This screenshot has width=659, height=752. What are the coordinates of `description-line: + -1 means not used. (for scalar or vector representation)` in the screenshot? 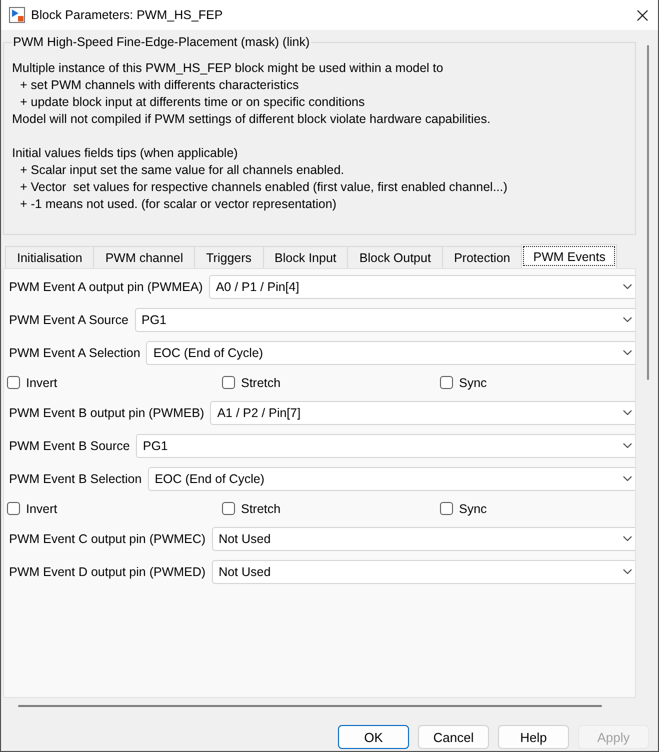 It's located at (178, 204).